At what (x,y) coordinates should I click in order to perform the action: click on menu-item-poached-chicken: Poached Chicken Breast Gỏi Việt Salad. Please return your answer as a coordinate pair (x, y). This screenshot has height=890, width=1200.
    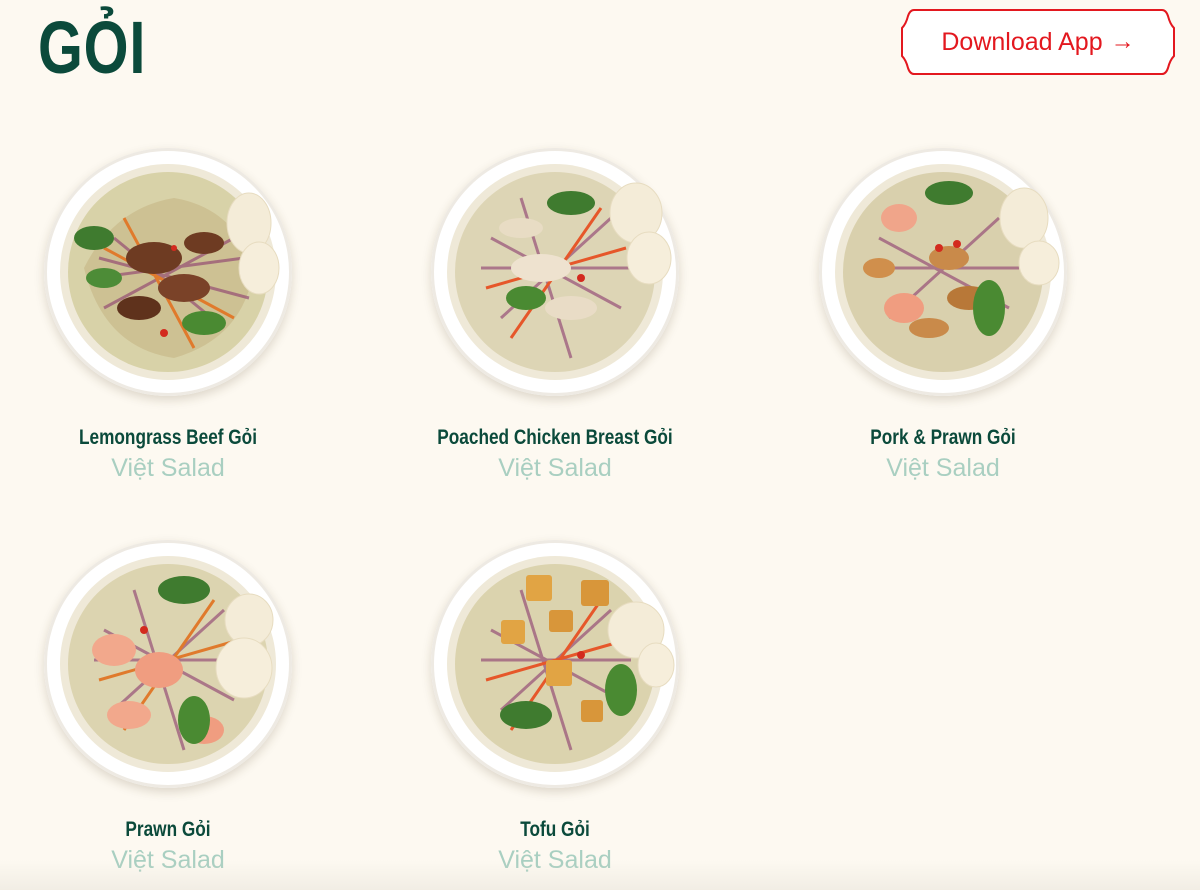
    Looking at the image, I should click on (555, 318).